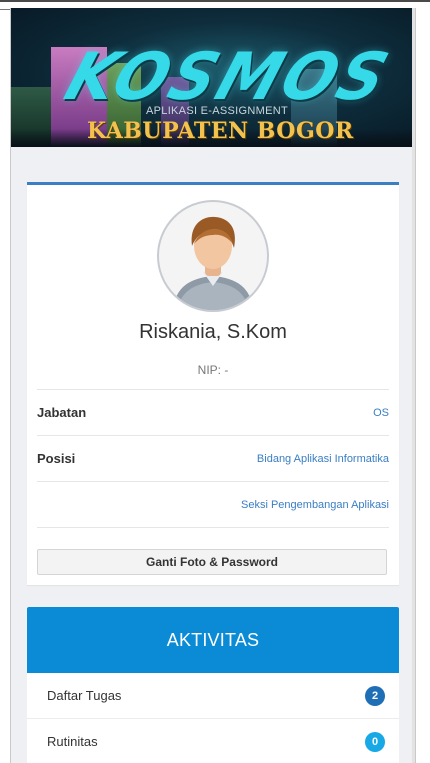 Image resolution: width=430 pixels, height=763 pixels. Describe the element at coordinates (375, 741) in the screenshot. I see `count-badge: 0` at that location.